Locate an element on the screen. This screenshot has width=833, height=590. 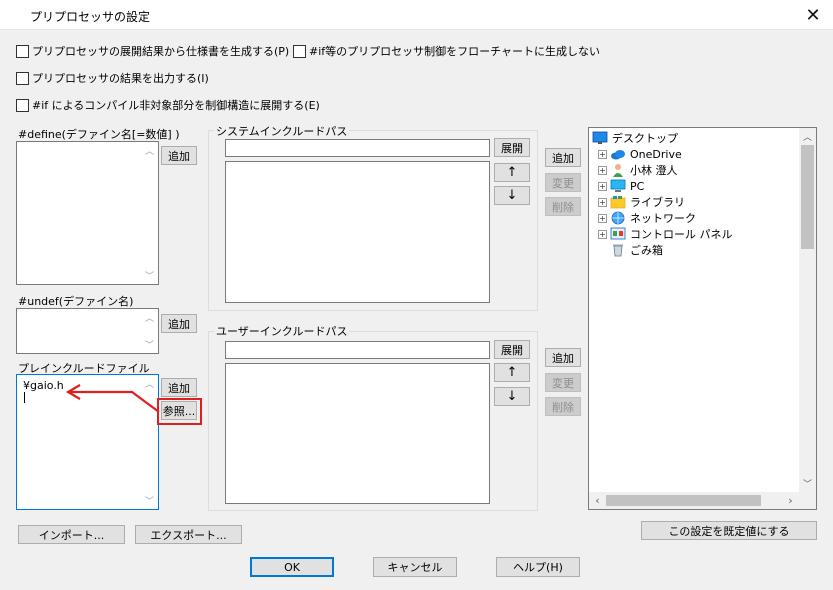
system-include-listbox is located at coordinates (357, 232).